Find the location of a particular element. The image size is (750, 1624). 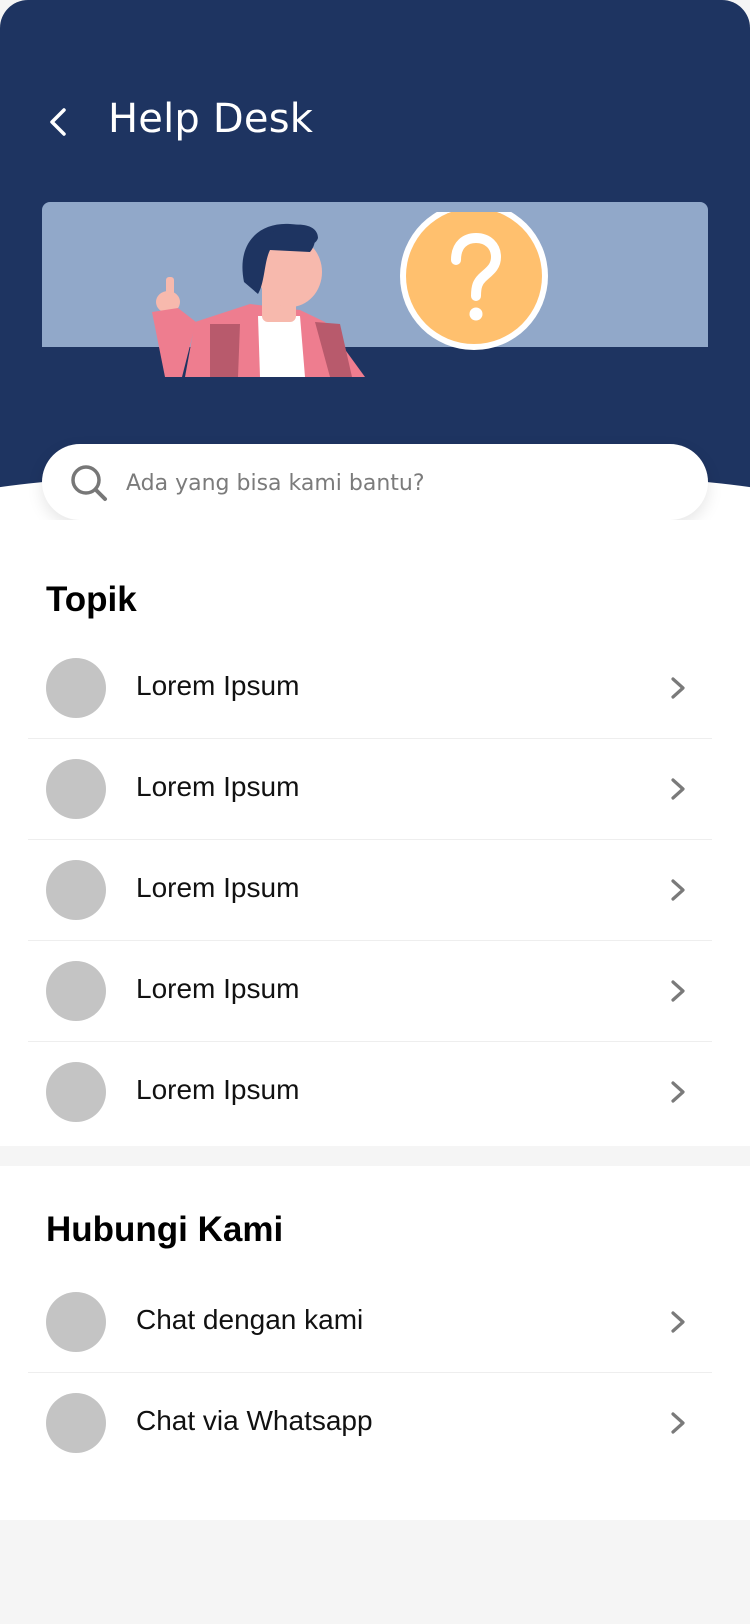

search-icon is located at coordinates (89, 483).